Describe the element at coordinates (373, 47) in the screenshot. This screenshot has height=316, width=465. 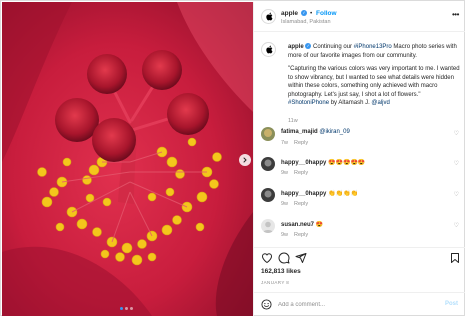
I see `hashtag-link: #iPhone13Pro` at that location.